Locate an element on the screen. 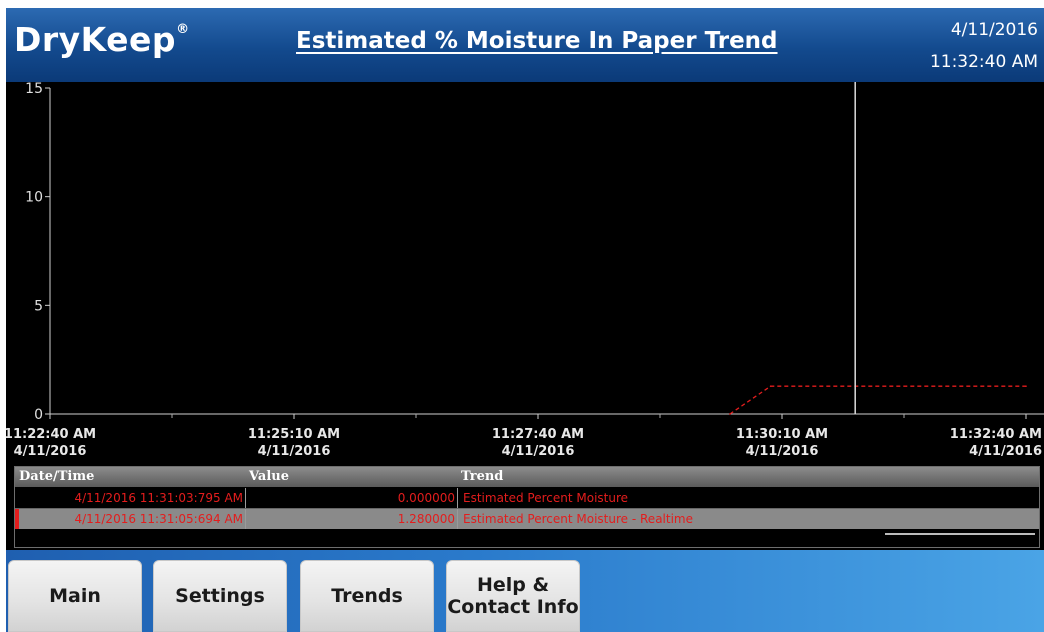 The height and width of the screenshot is (632, 1044). row-datetime: 4/11/2016 11:31:05:694 AM is located at coordinates (158, 519).